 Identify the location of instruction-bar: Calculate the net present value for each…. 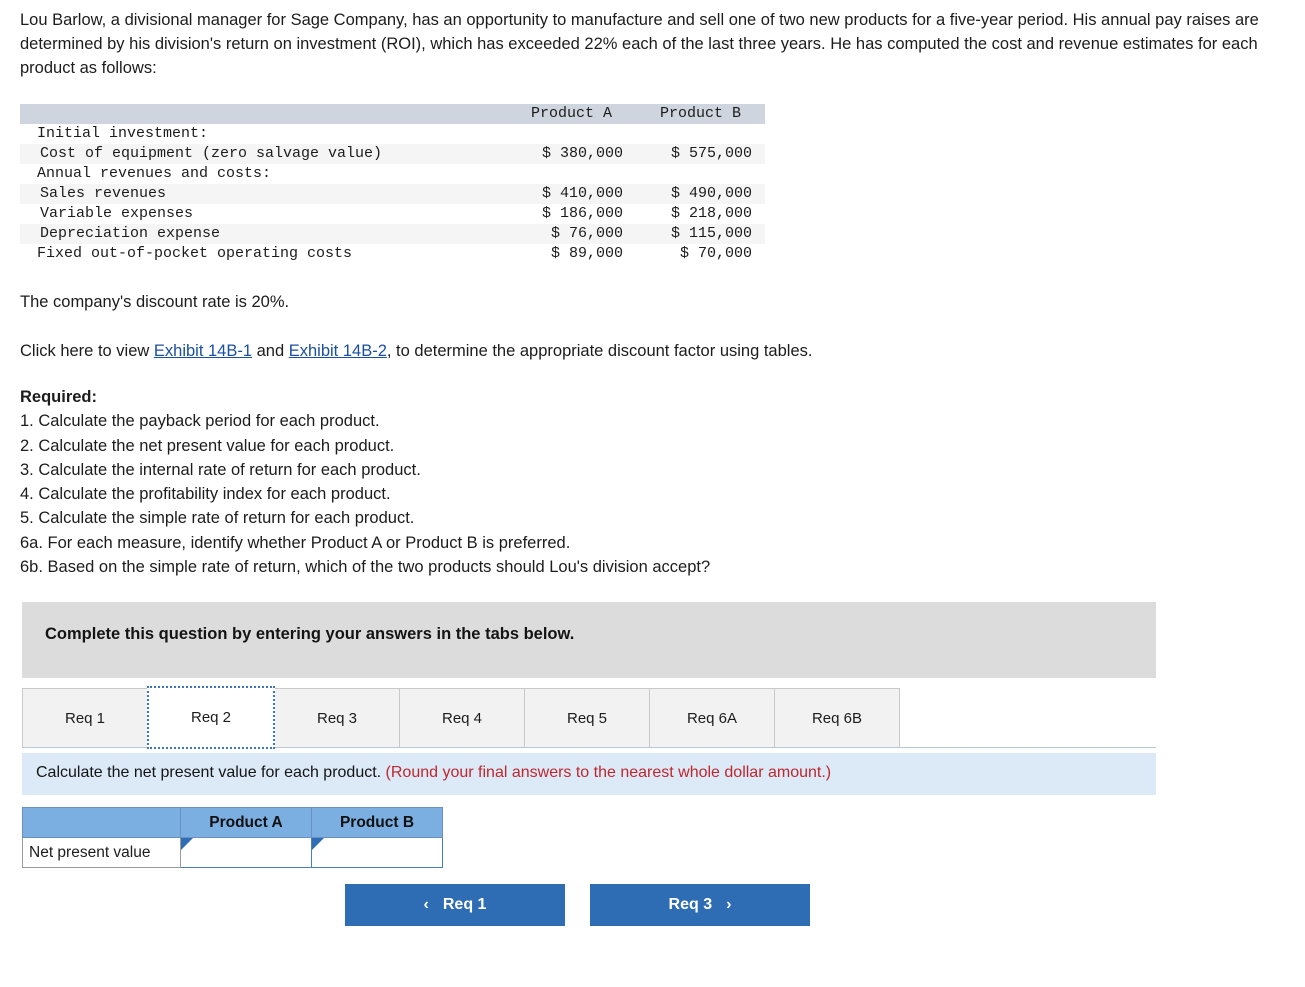
(589, 774).